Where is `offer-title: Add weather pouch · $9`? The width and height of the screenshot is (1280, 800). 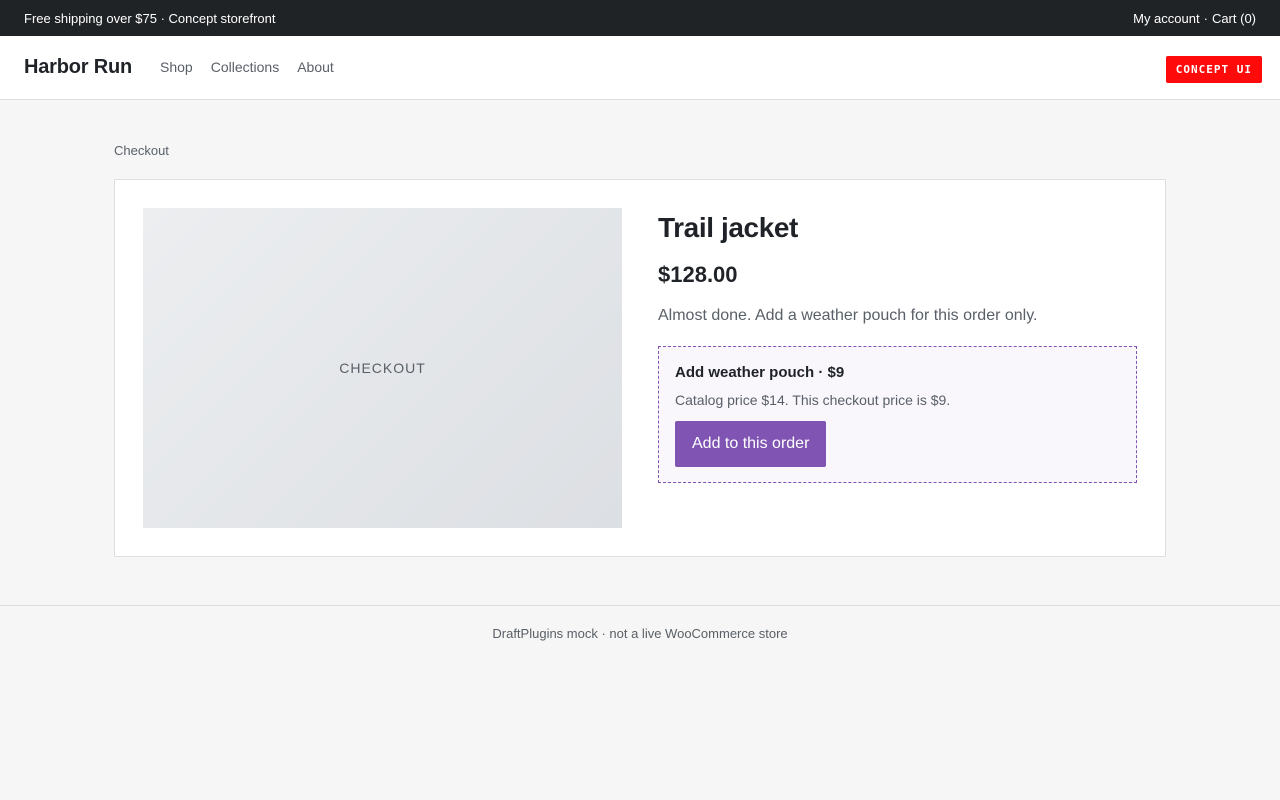
offer-title: Add weather pouch · $9 is located at coordinates (760, 372).